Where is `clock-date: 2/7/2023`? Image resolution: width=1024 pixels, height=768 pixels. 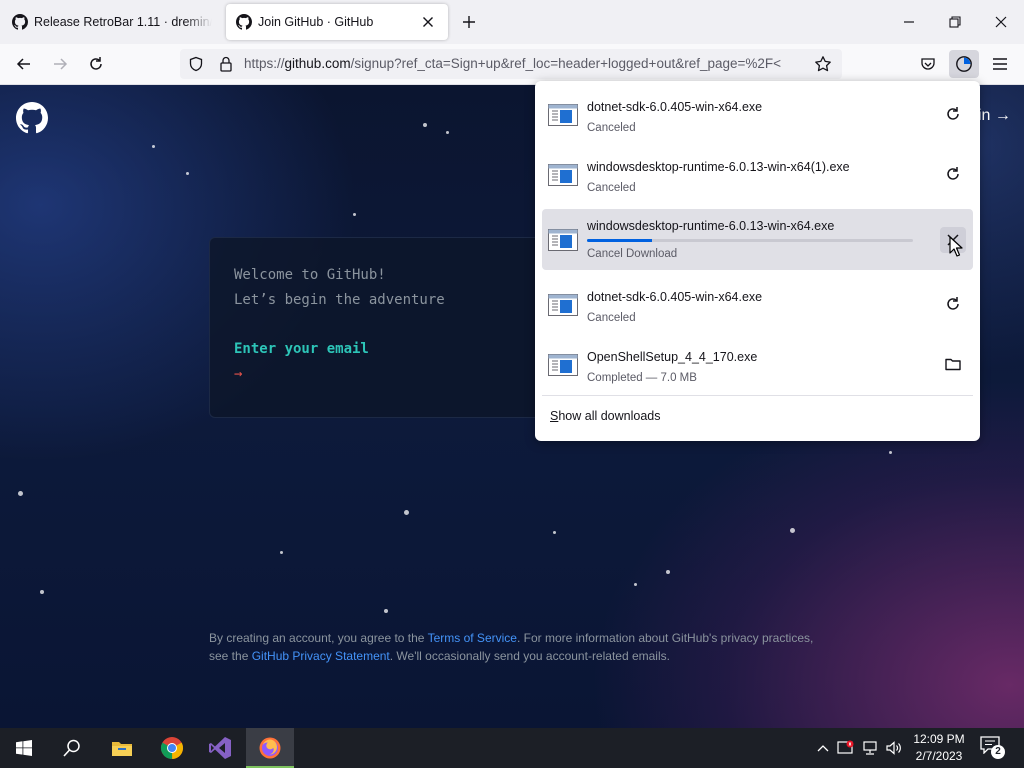
clock-date: 2/7/2023 is located at coordinates (939, 756).